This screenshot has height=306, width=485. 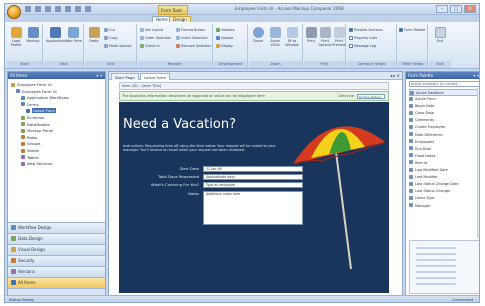 What do you see at coordinates (339, 41) in the screenshot?
I see `print-preview-button: Print Preview` at bounding box center [339, 41].